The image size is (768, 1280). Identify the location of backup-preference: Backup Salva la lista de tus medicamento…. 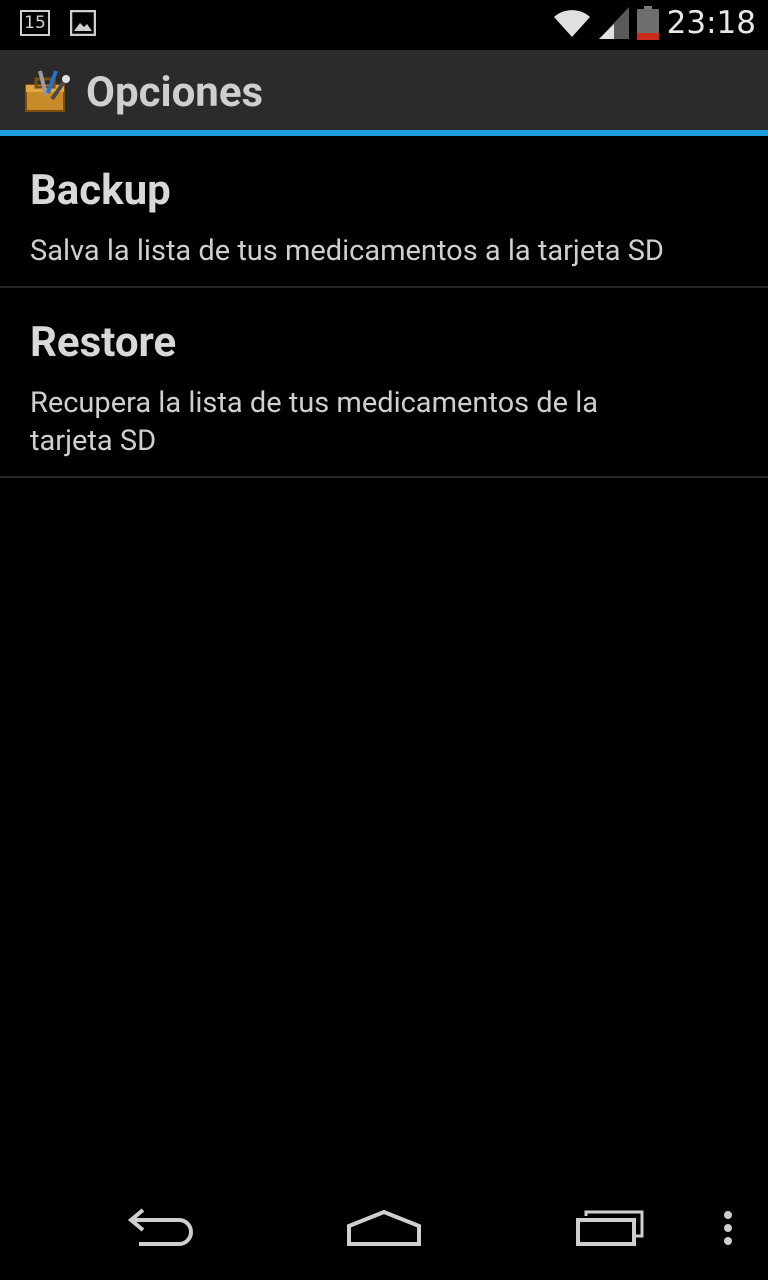
(384, 212).